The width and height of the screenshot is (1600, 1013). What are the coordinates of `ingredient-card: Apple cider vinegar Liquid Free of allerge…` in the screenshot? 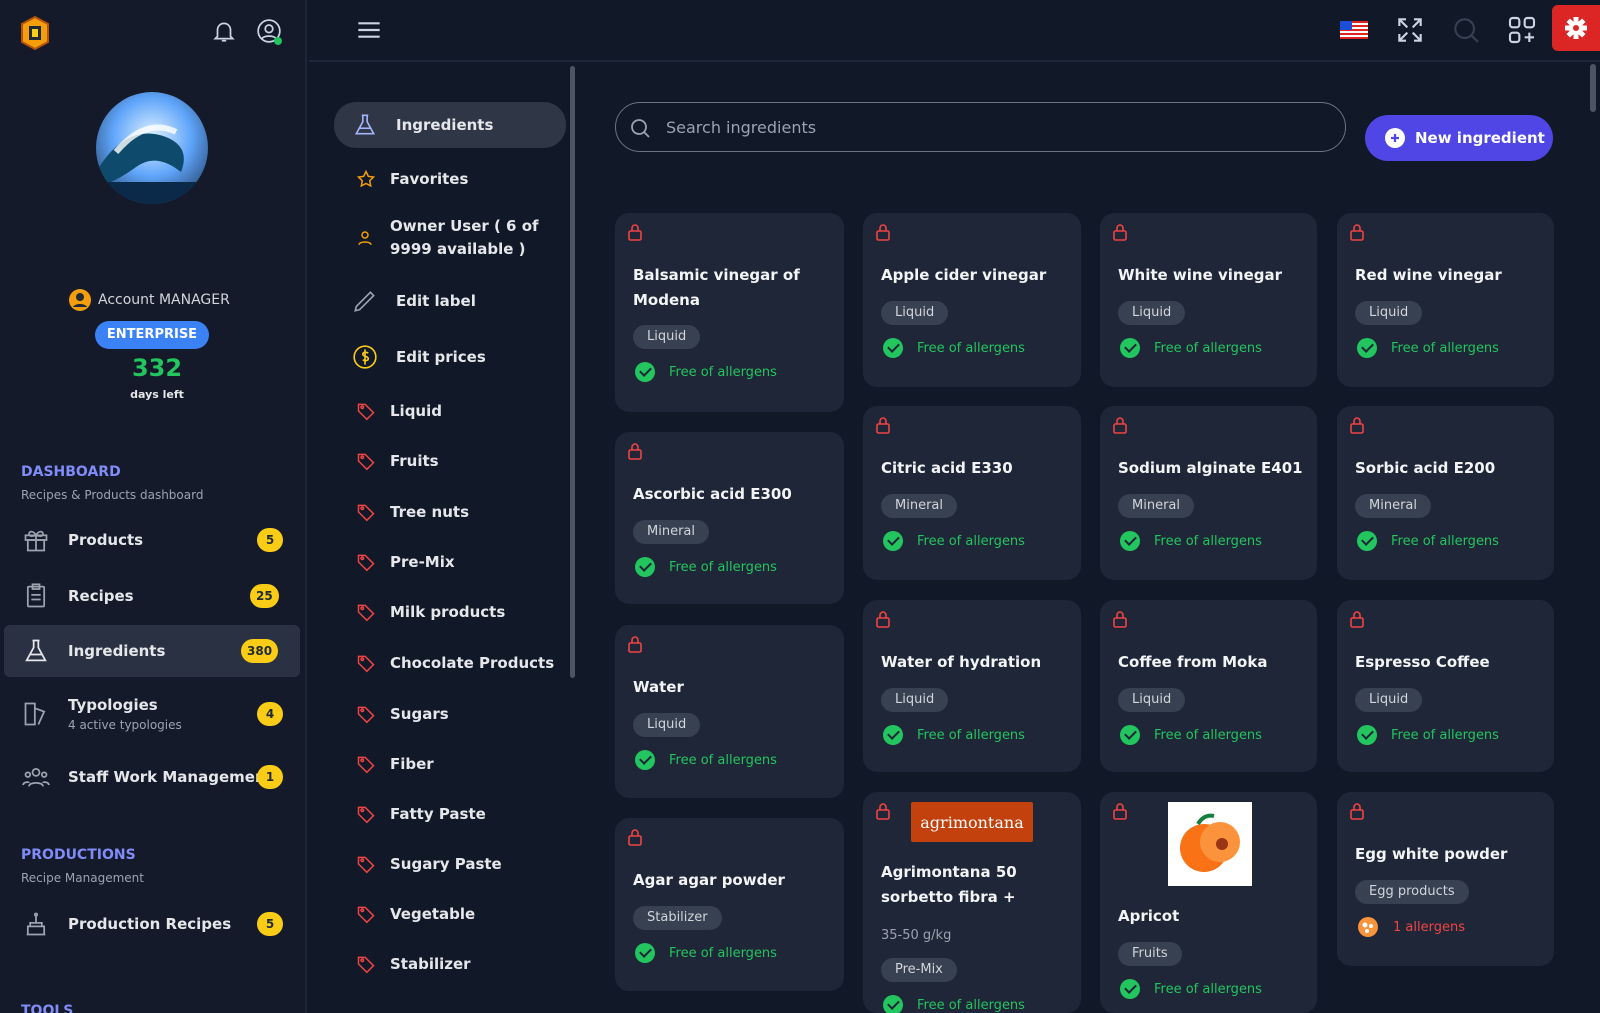 It's located at (972, 300).